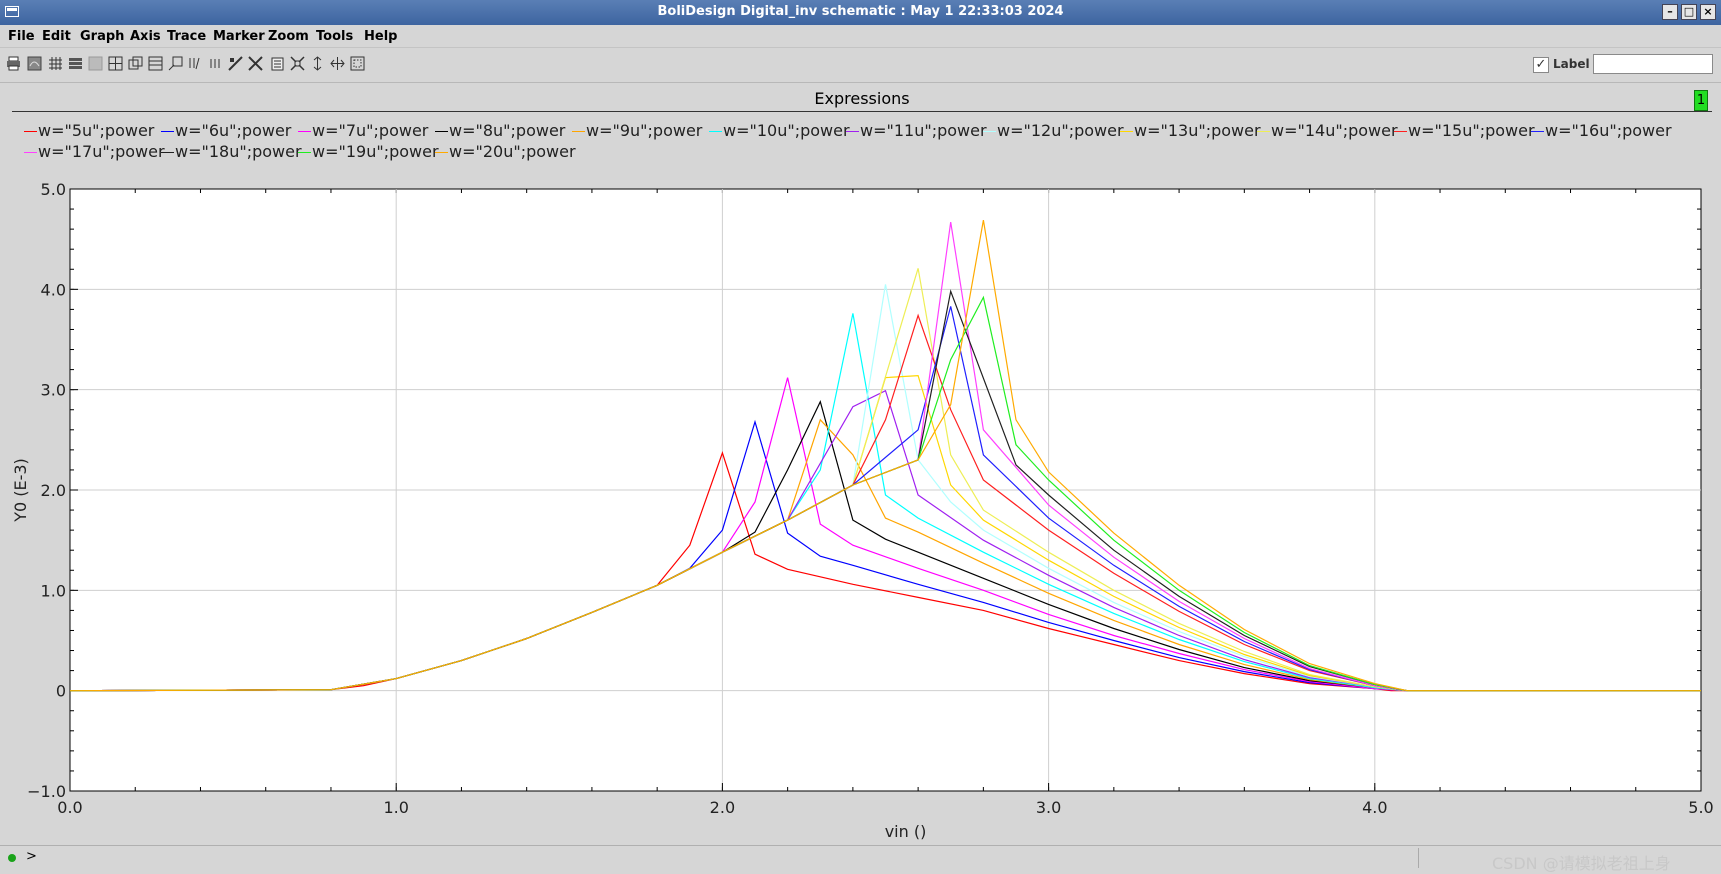 This screenshot has width=1721, height=874. What do you see at coordinates (115, 63) in the screenshot?
I see `split-icon` at bounding box center [115, 63].